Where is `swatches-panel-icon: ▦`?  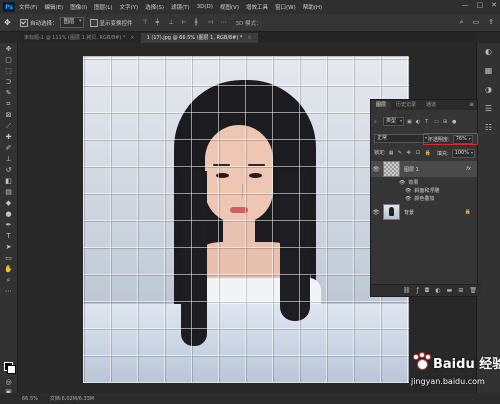
swatches-panel-icon: ▦ is located at coordinates (489, 71).